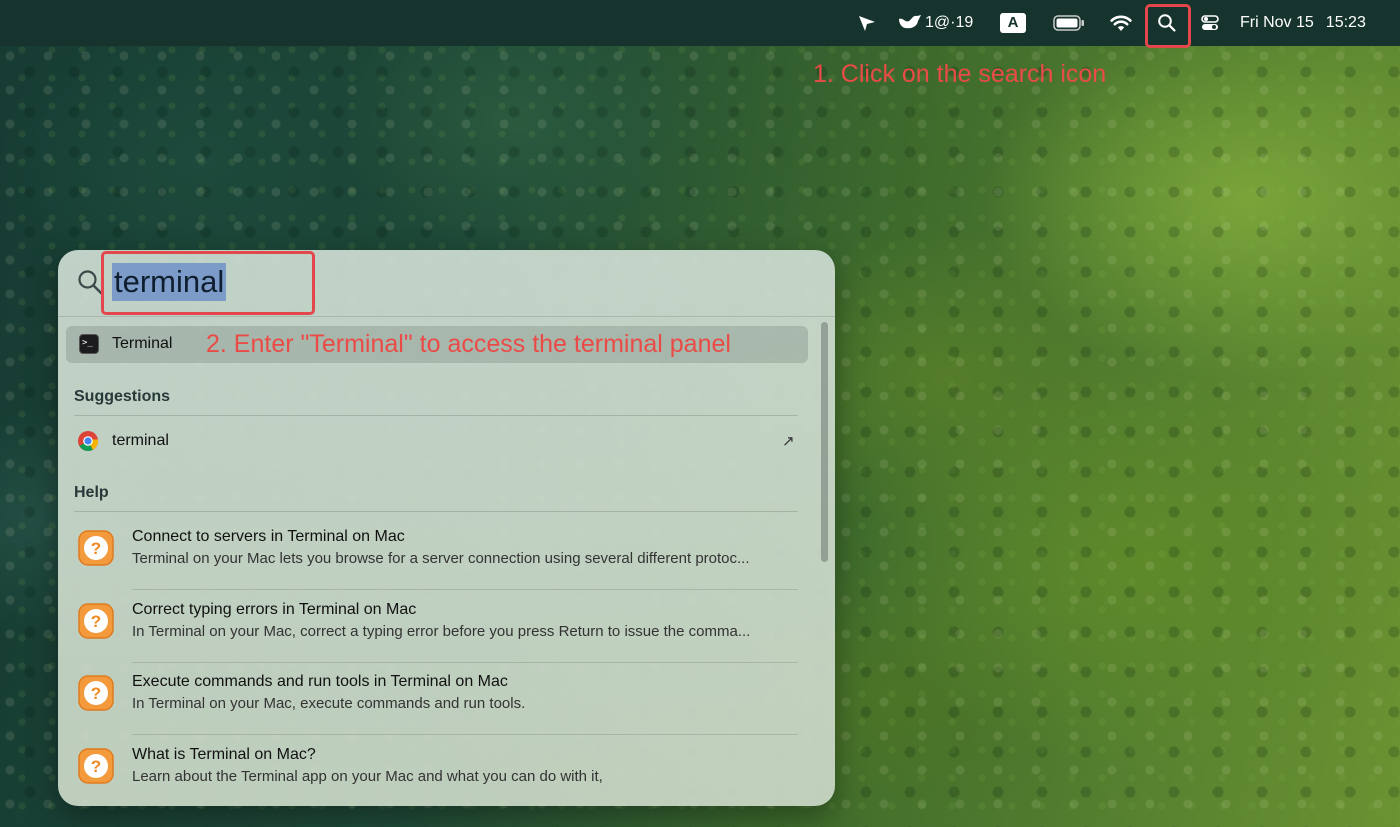 The image size is (1400, 827). Describe the element at coordinates (1315, 23) in the screenshot. I see `clock: Fri Nov 15 15:23` at that location.